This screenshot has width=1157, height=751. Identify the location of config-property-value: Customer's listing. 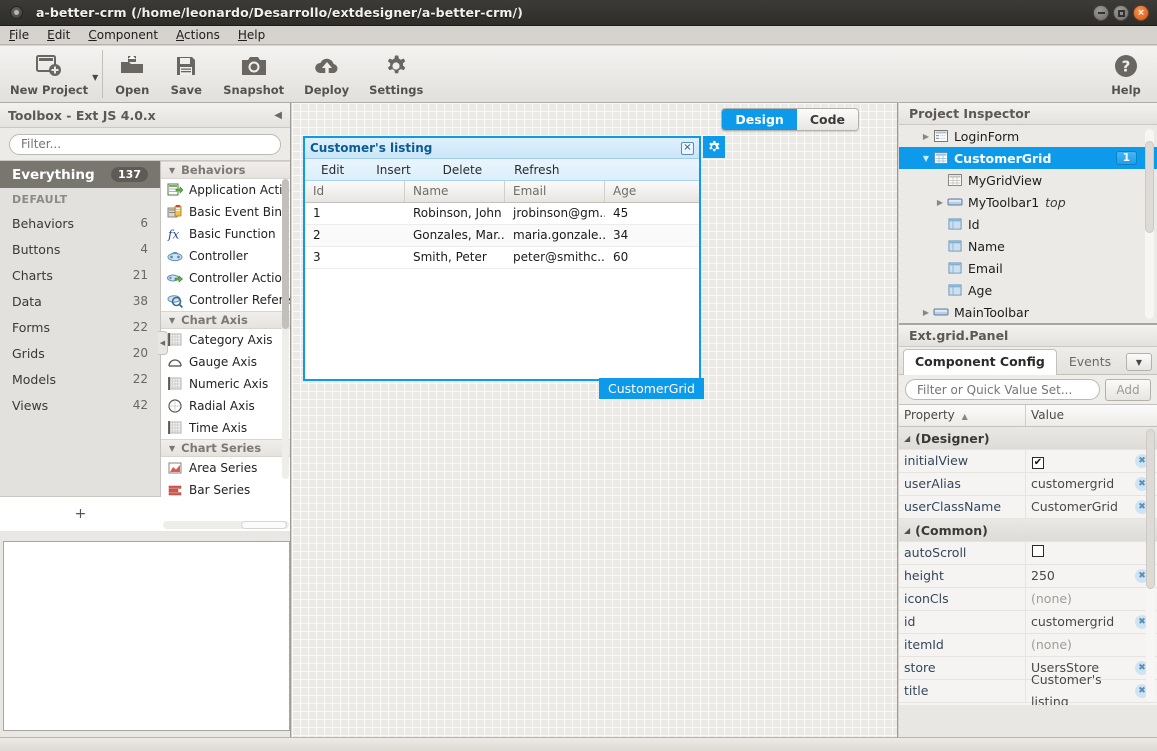
(1080, 687).